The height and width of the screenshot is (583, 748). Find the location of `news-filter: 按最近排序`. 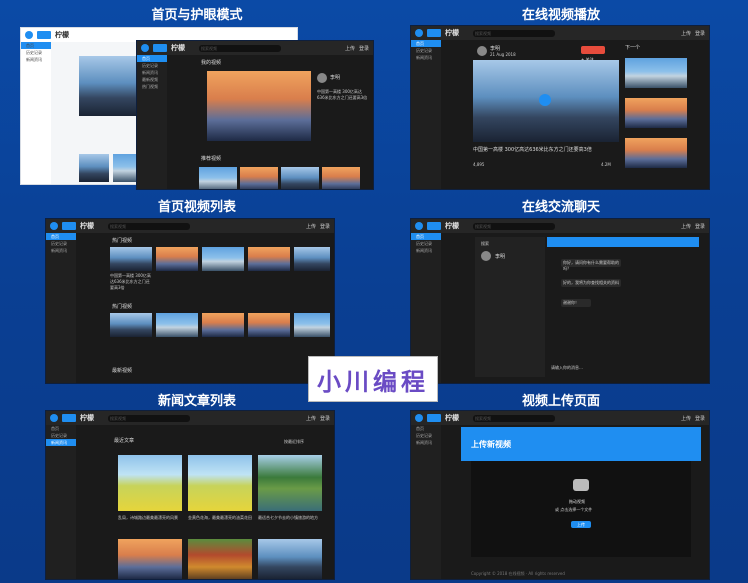

news-filter: 按最近排序 is located at coordinates (294, 442).